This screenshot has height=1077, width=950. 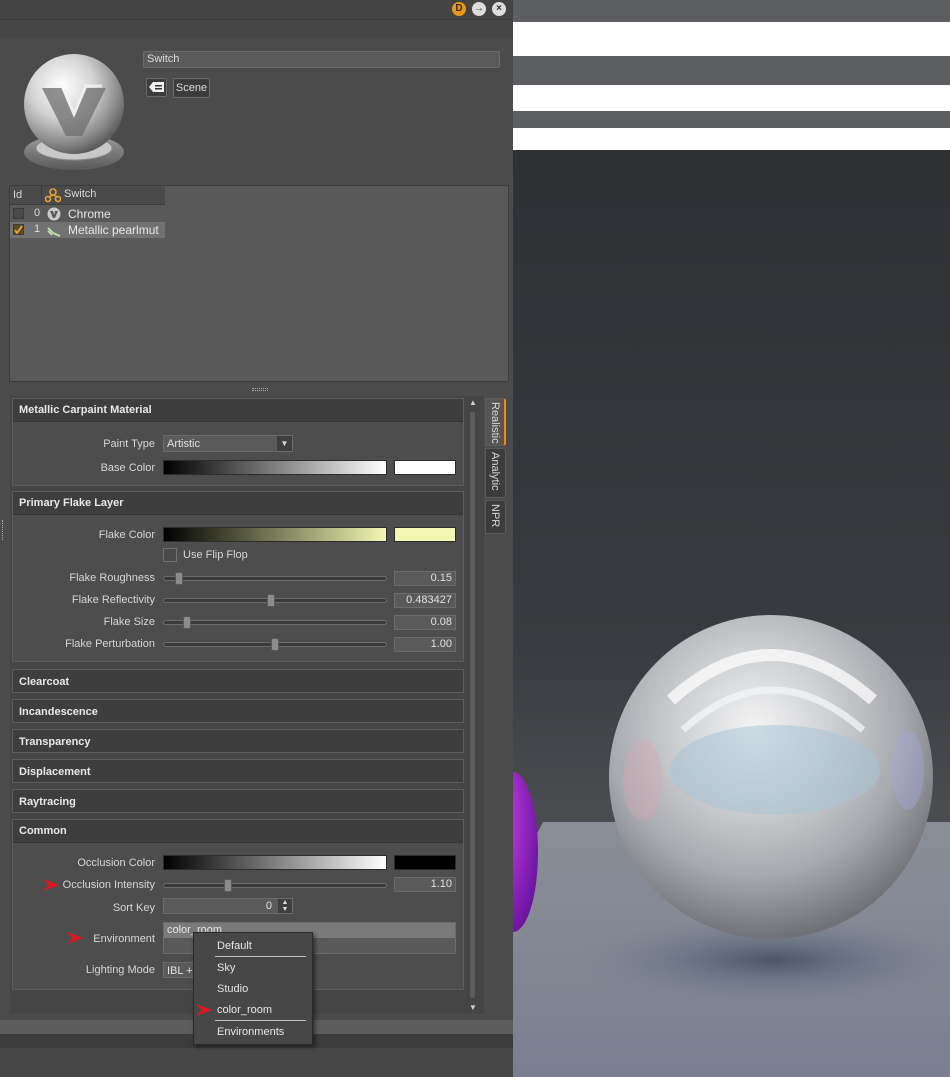 I want to click on flake-roughness-slider, so click(x=275, y=578).